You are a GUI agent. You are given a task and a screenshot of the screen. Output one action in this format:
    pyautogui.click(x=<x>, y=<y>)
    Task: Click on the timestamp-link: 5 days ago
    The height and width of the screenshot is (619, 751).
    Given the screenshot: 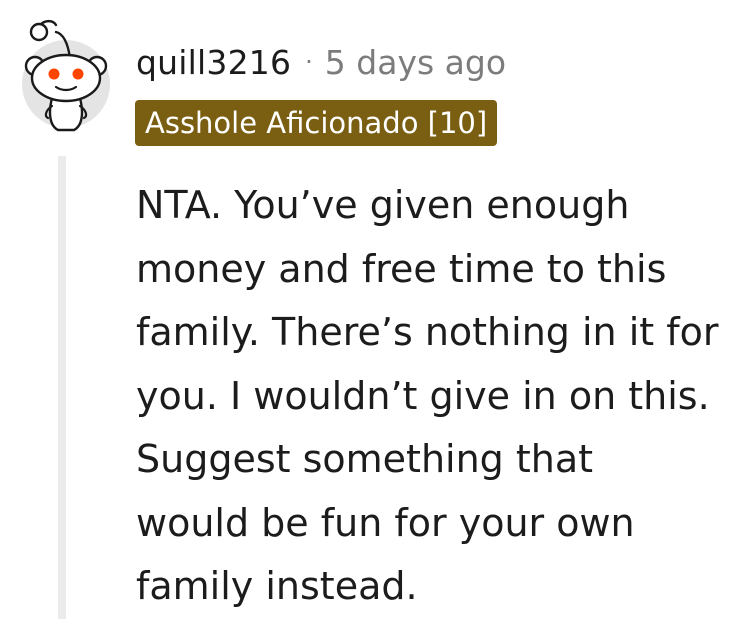 What is the action you would take?
    pyautogui.click(x=415, y=62)
    